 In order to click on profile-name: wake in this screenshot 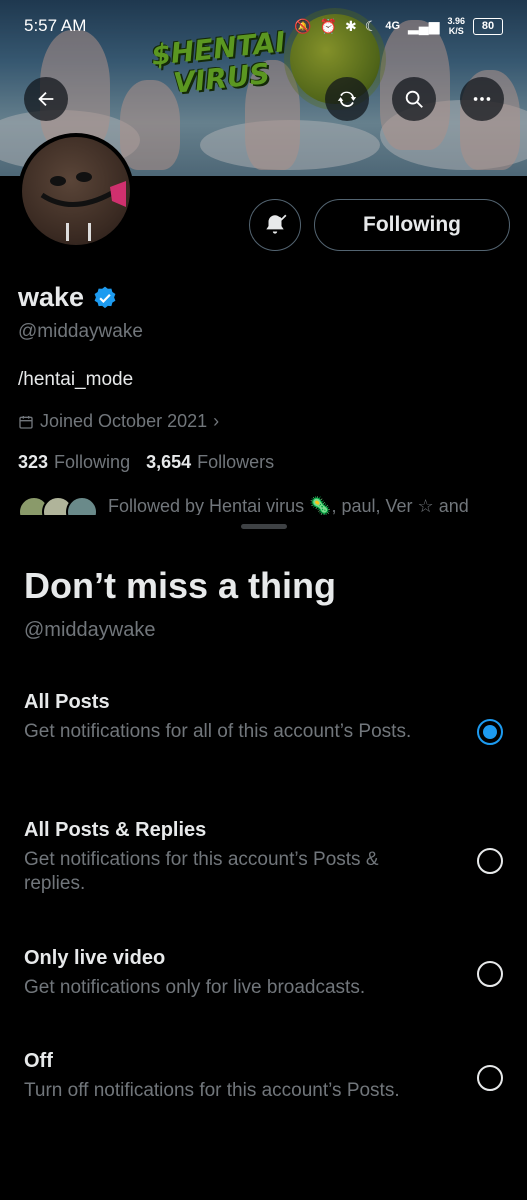, I will do `click(51, 297)`.